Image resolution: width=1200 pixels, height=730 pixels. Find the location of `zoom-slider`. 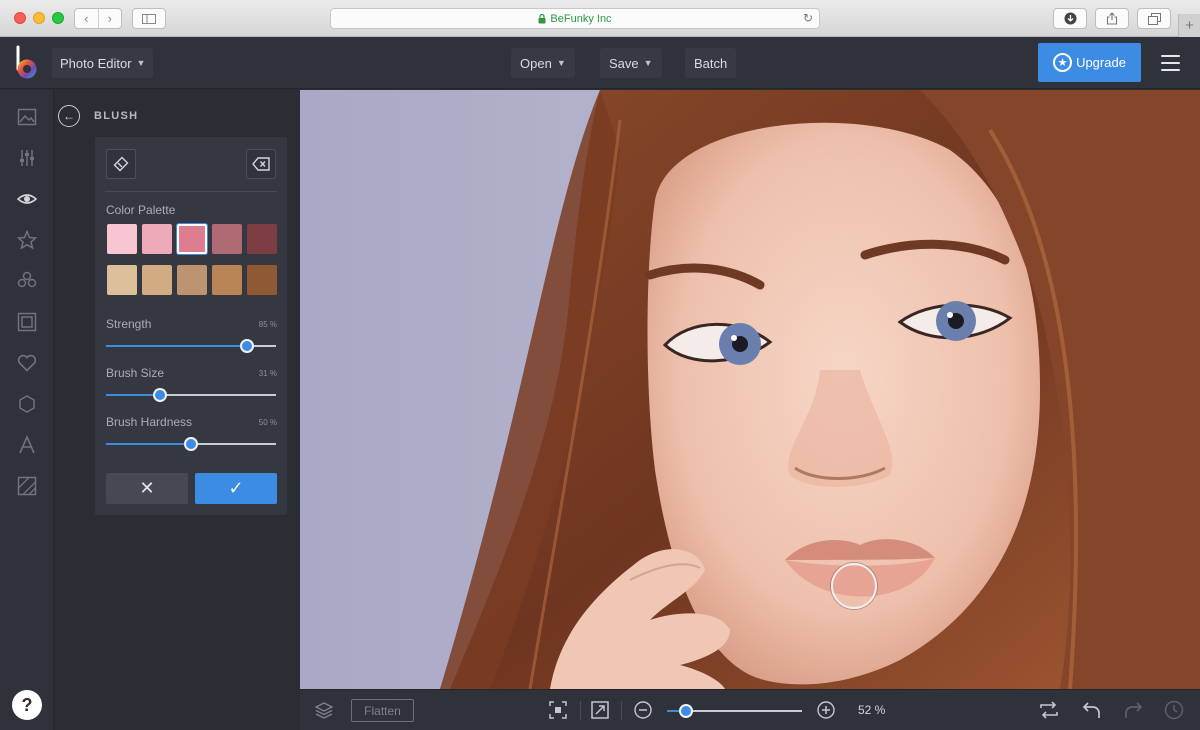

zoom-slider is located at coordinates (734, 711).